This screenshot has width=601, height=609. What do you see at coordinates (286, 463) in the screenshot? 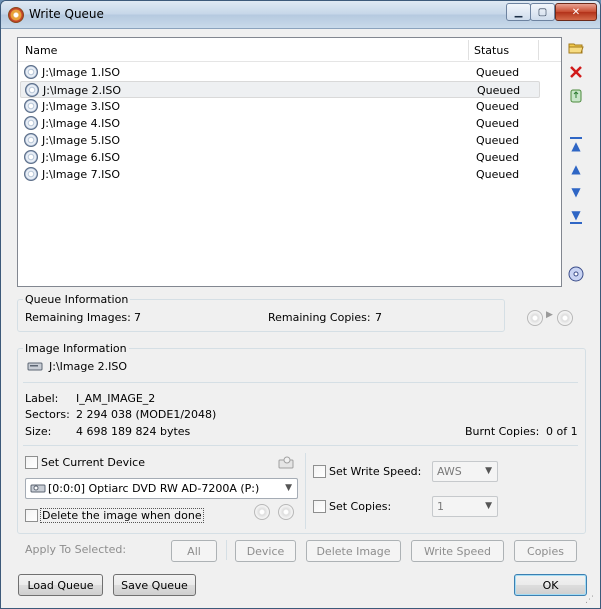
I see `device-properties-icon` at bounding box center [286, 463].